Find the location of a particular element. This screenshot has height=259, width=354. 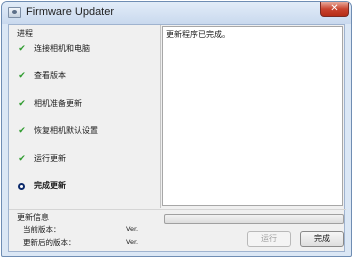

close-button: ✕ is located at coordinates (334, 9).